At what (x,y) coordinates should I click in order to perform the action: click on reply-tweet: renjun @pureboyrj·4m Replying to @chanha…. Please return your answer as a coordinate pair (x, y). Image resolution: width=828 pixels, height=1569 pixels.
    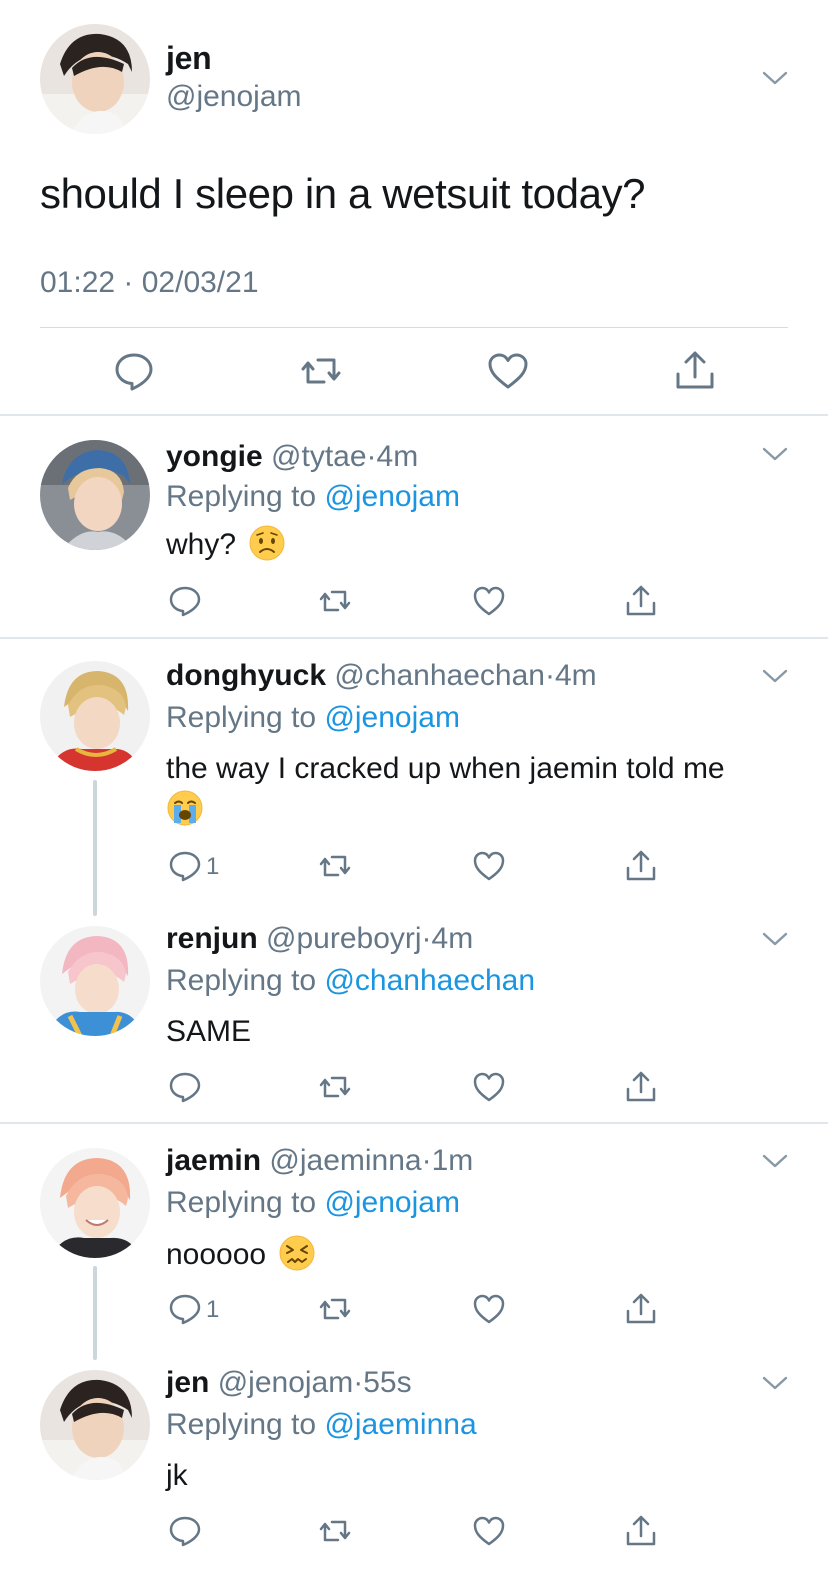
    Looking at the image, I should click on (414, 1012).